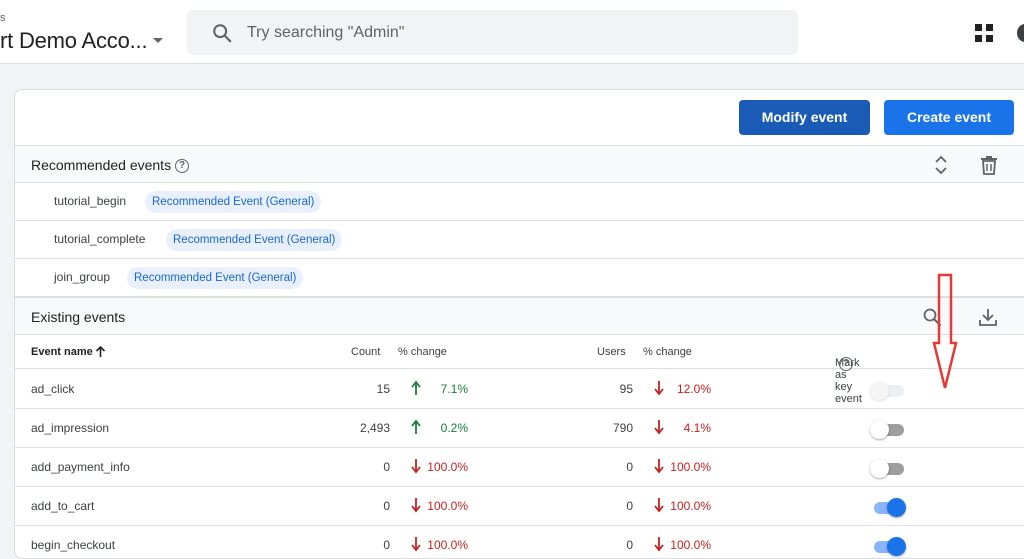 This screenshot has width=1024, height=559. Describe the element at coordinates (422, 352) in the screenshot. I see `count-change-header: % change` at that location.